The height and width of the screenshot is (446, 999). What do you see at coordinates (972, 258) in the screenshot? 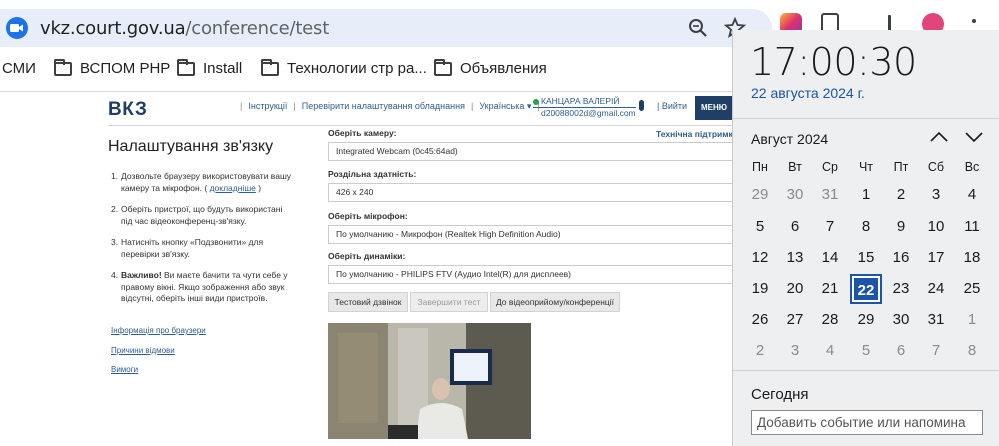
I see `calendar-day: 18` at bounding box center [972, 258].